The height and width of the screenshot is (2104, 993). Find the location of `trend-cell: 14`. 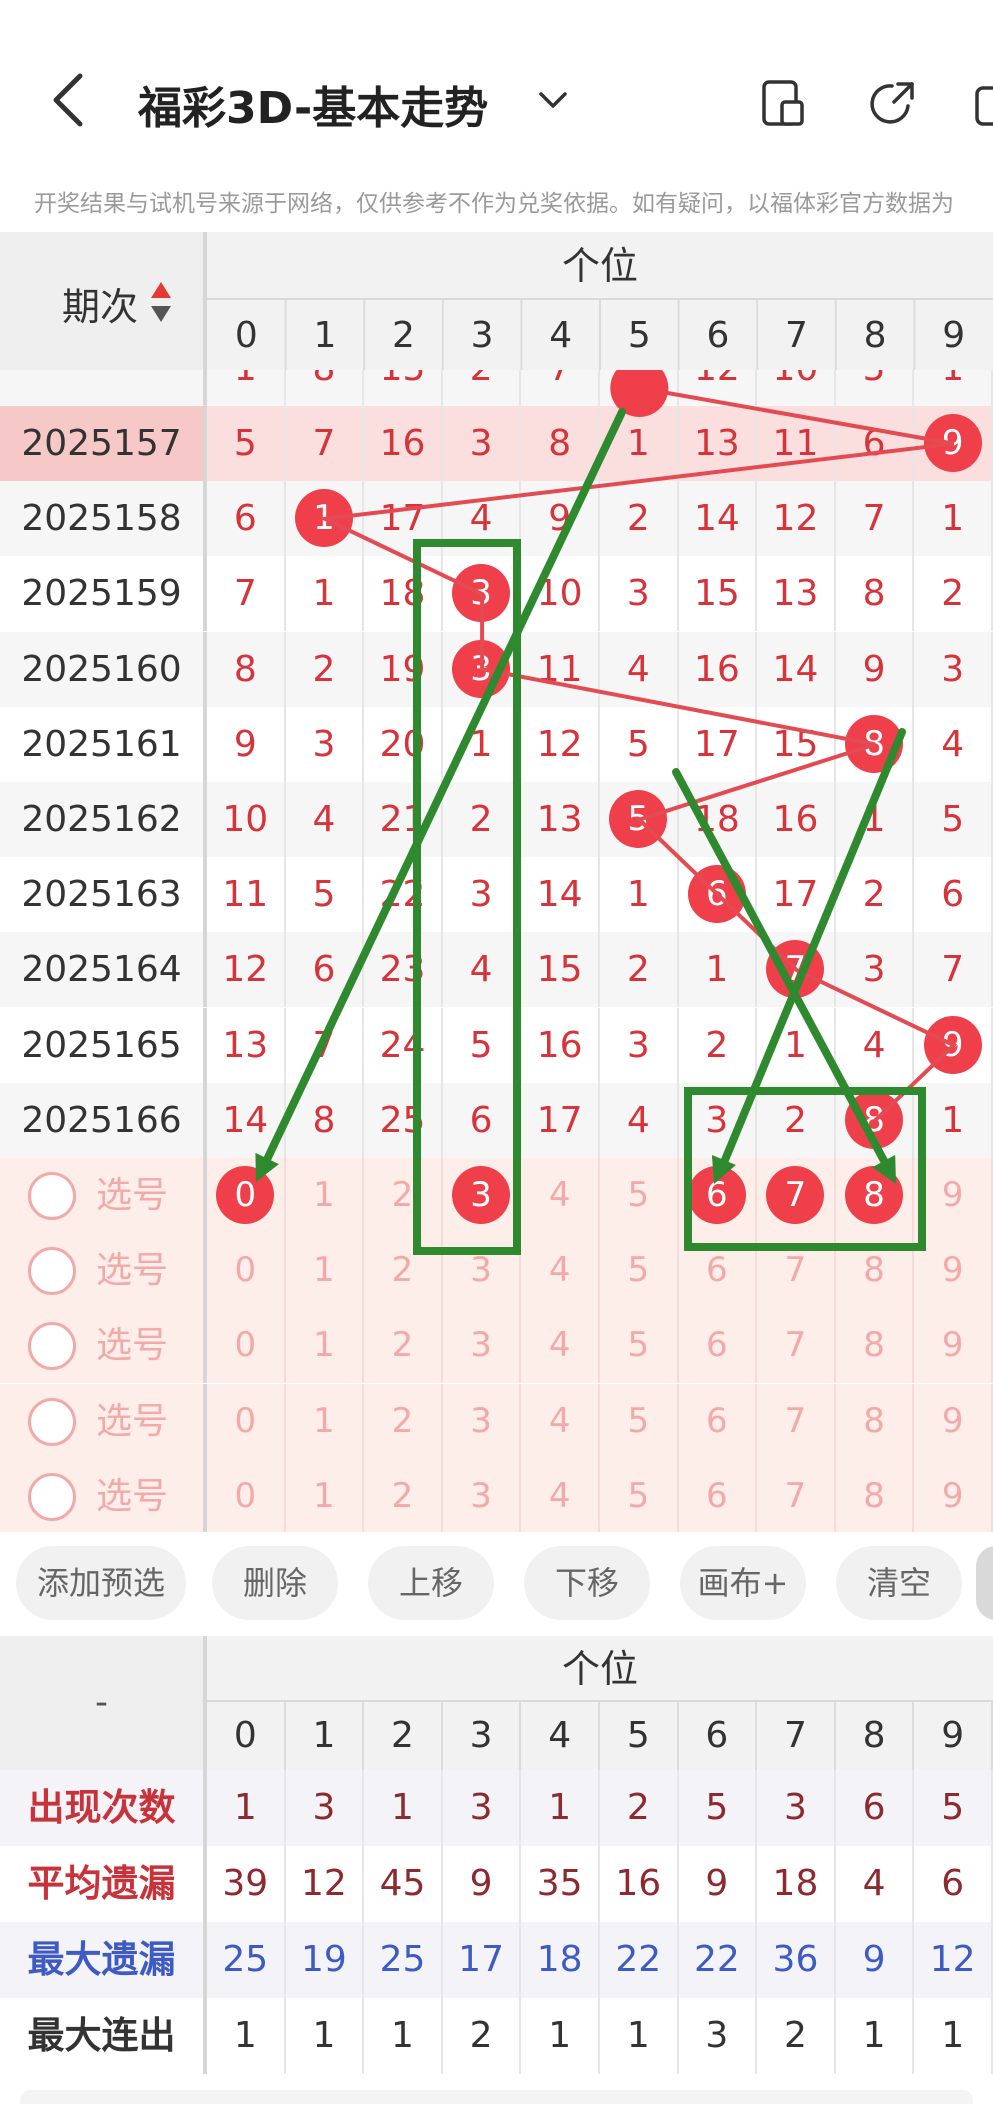

trend-cell: 14 is located at coordinates (560, 895).